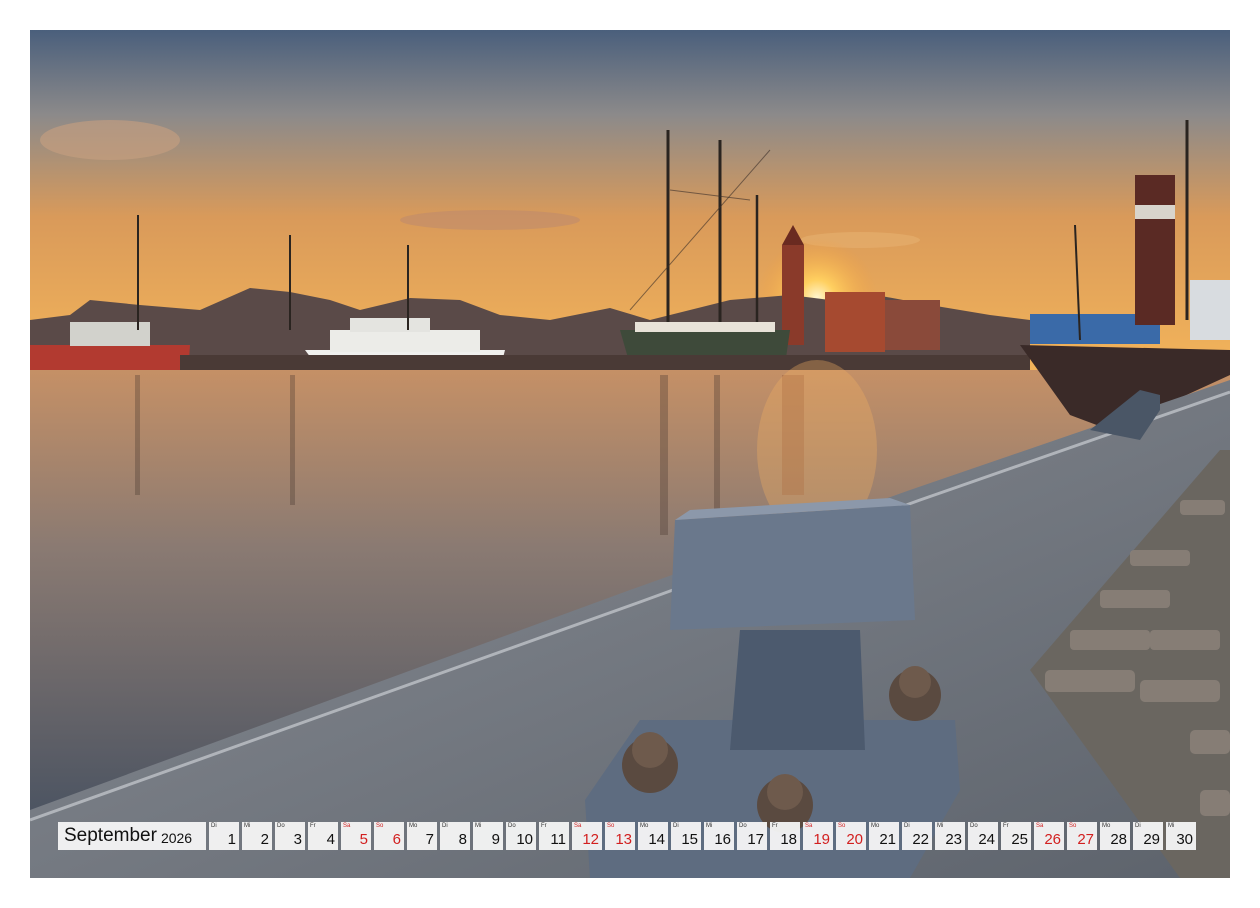  I want to click on day-number: 12, so click(590, 839).